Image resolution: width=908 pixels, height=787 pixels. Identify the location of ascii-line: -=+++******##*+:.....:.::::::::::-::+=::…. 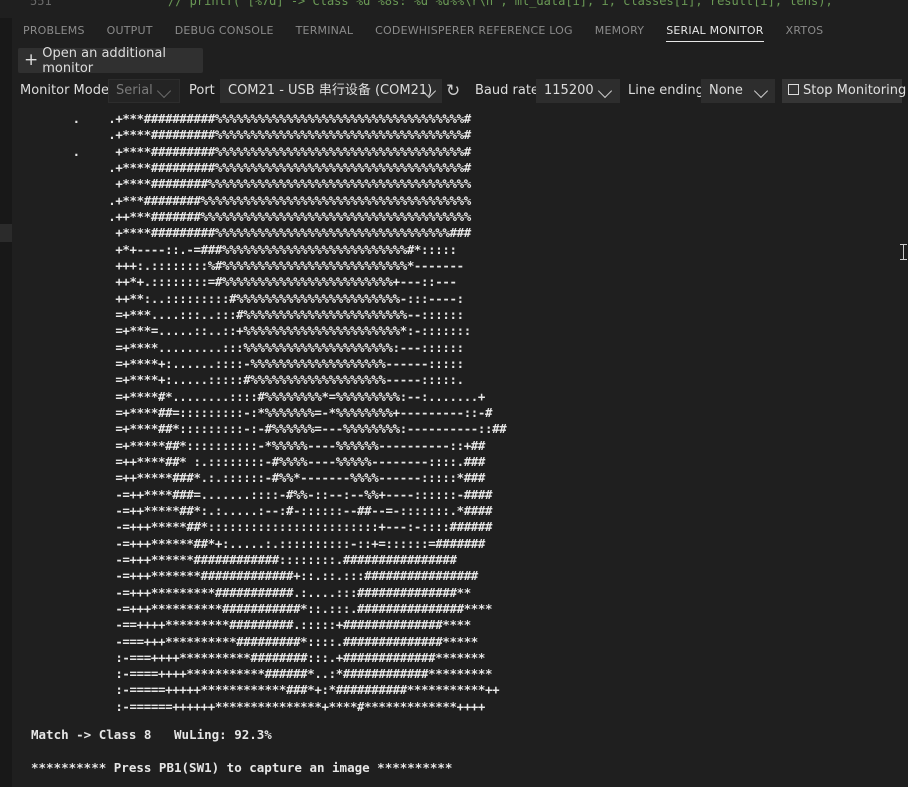
(258, 543).